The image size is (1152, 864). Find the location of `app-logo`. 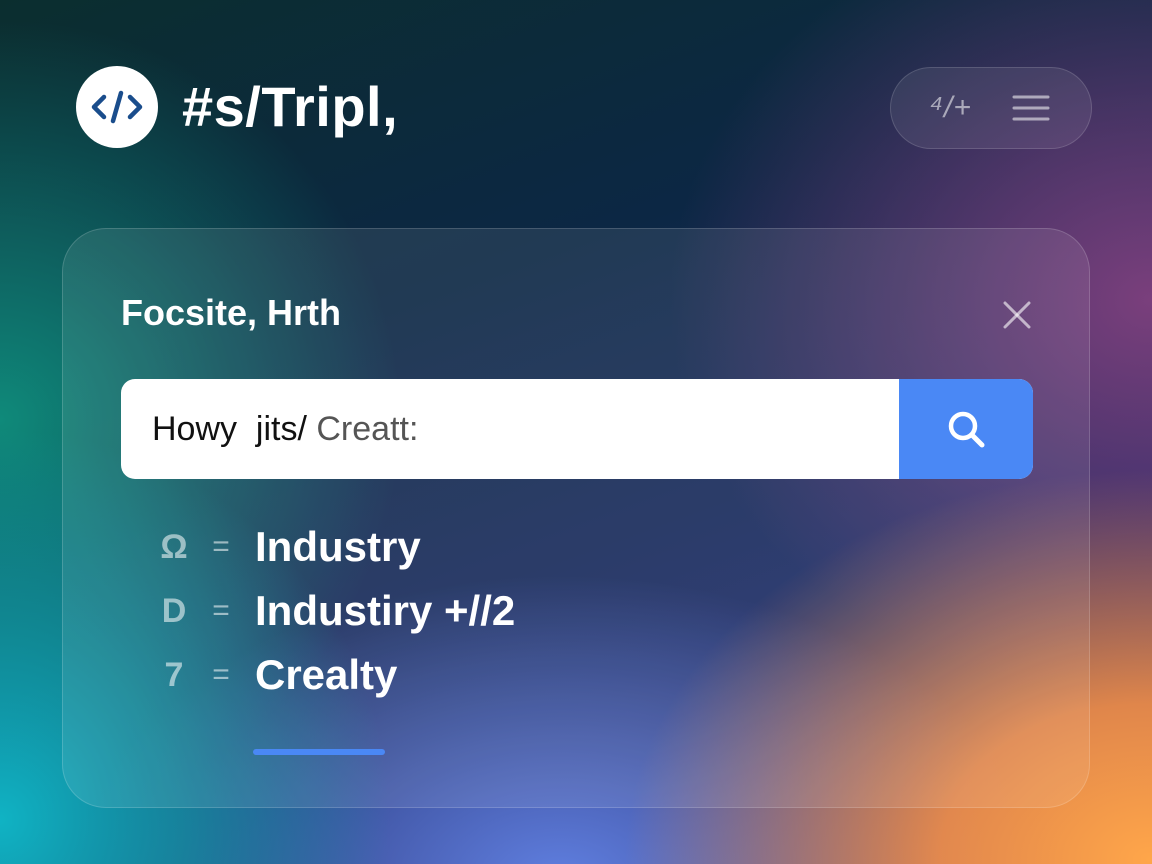

app-logo is located at coordinates (117, 107).